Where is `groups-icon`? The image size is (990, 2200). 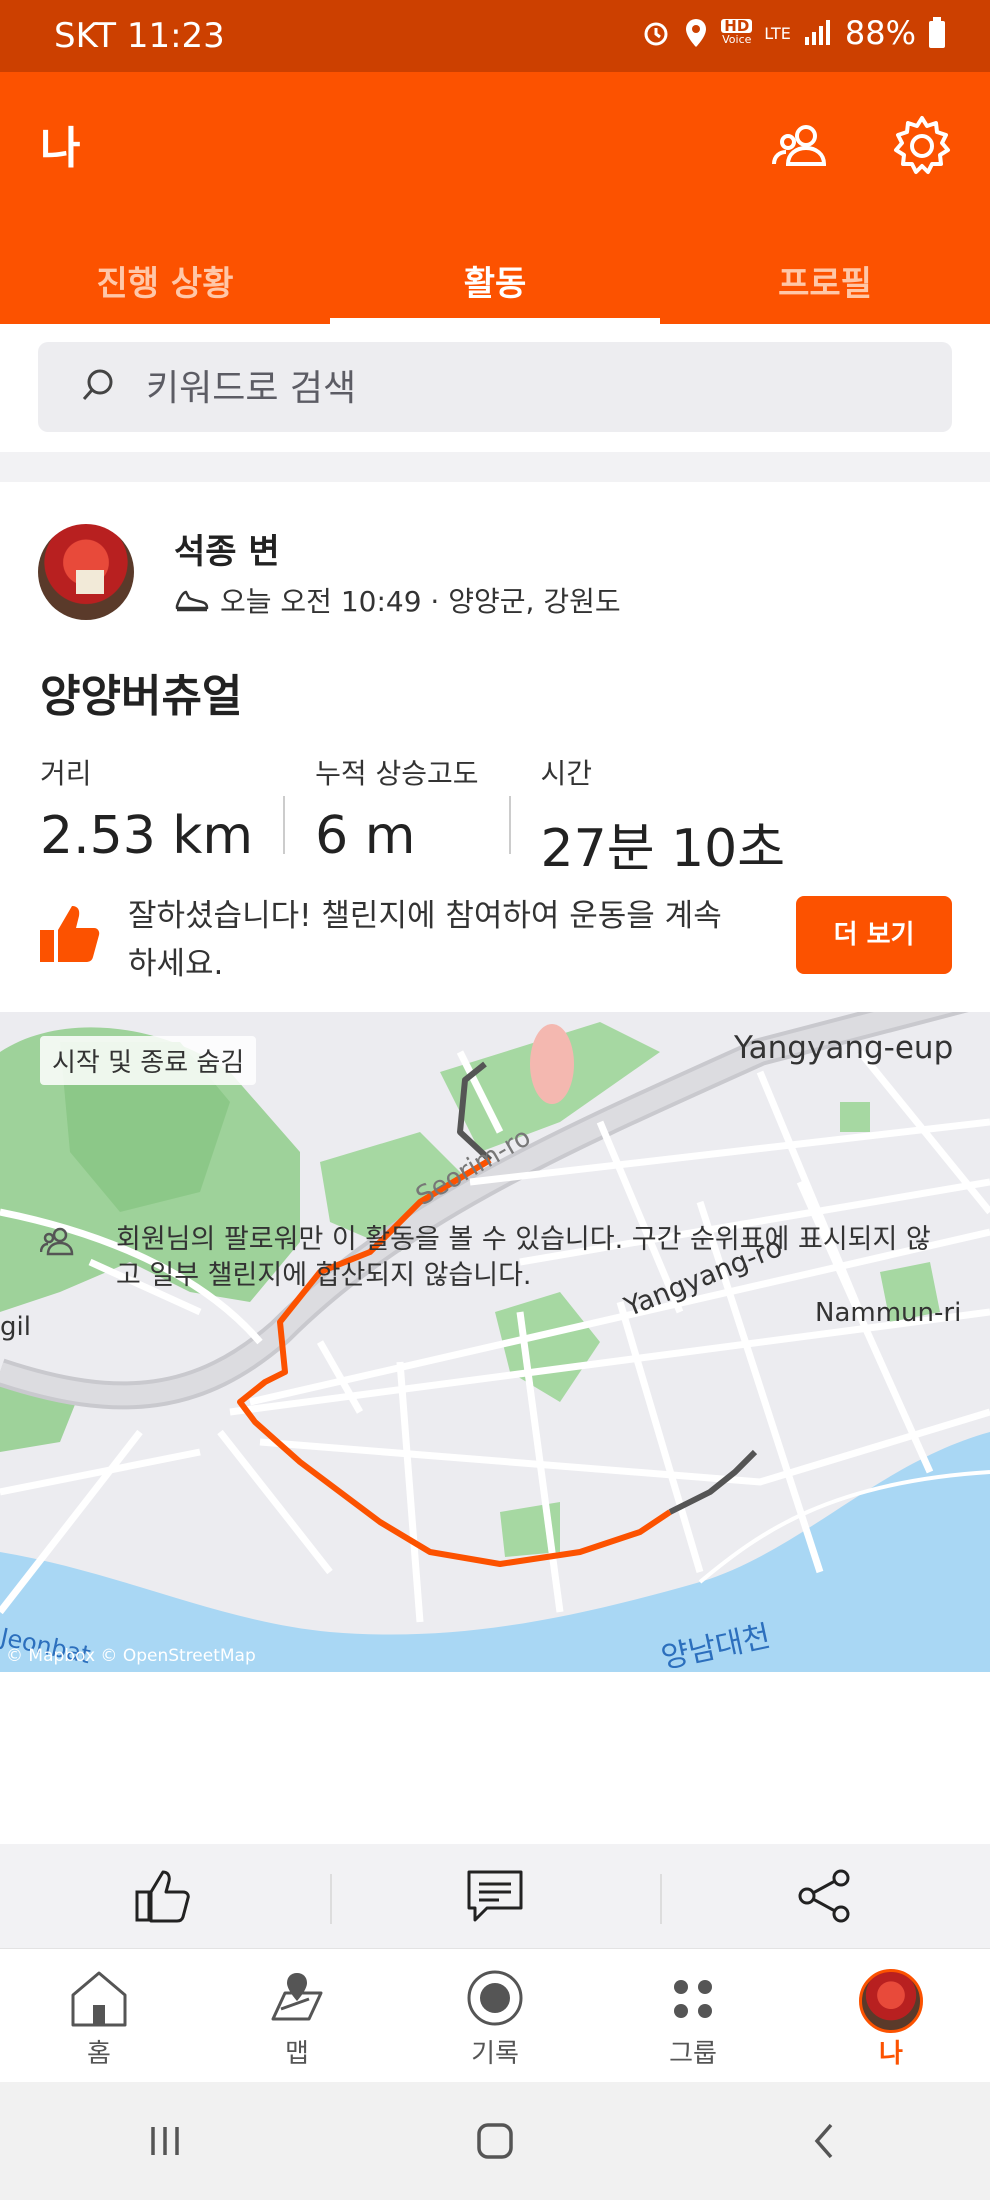 groups-icon is located at coordinates (693, 1999).